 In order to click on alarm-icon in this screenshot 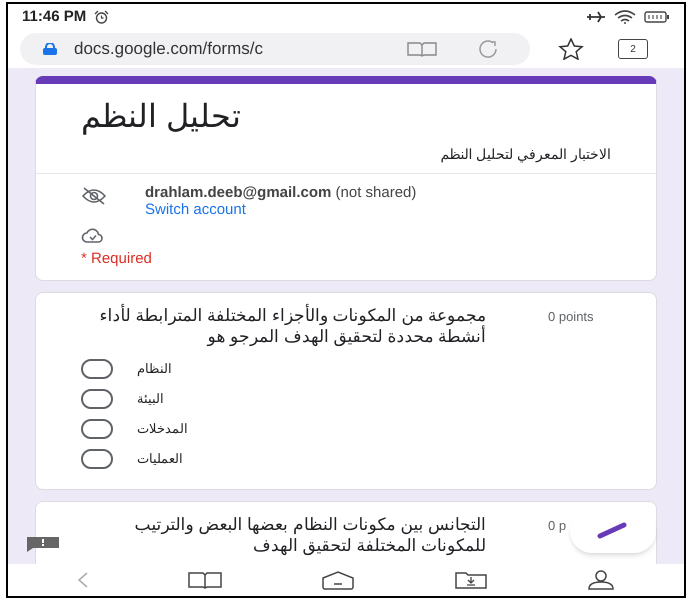, I will do `click(102, 17)`.